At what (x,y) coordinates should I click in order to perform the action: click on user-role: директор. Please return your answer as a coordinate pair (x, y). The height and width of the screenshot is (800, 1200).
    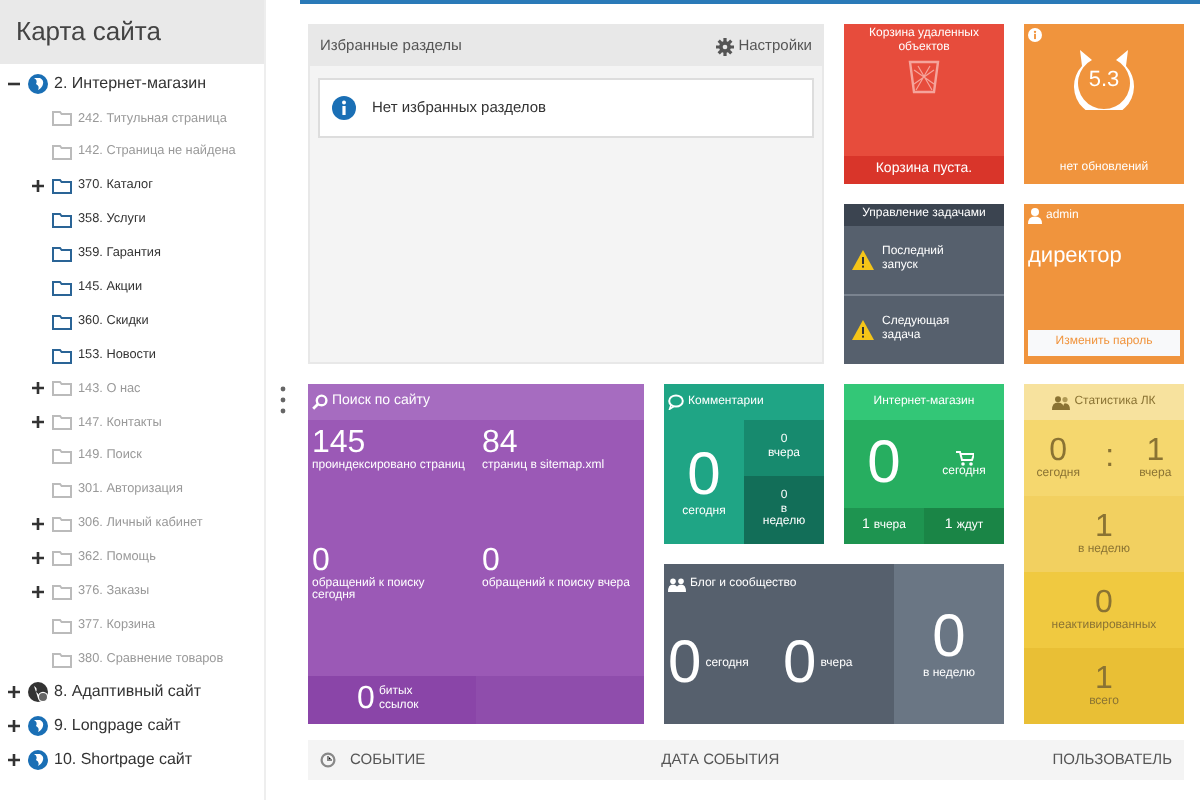
    Looking at the image, I should click on (1076, 257).